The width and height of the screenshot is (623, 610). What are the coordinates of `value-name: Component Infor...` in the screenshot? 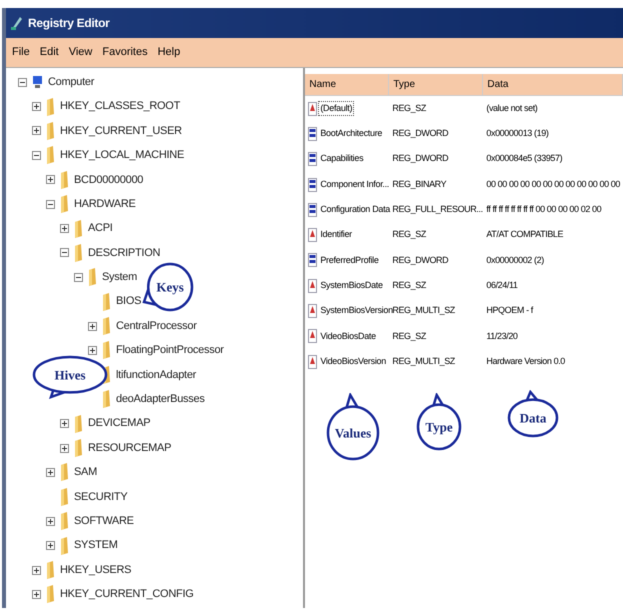 It's located at (355, 184).